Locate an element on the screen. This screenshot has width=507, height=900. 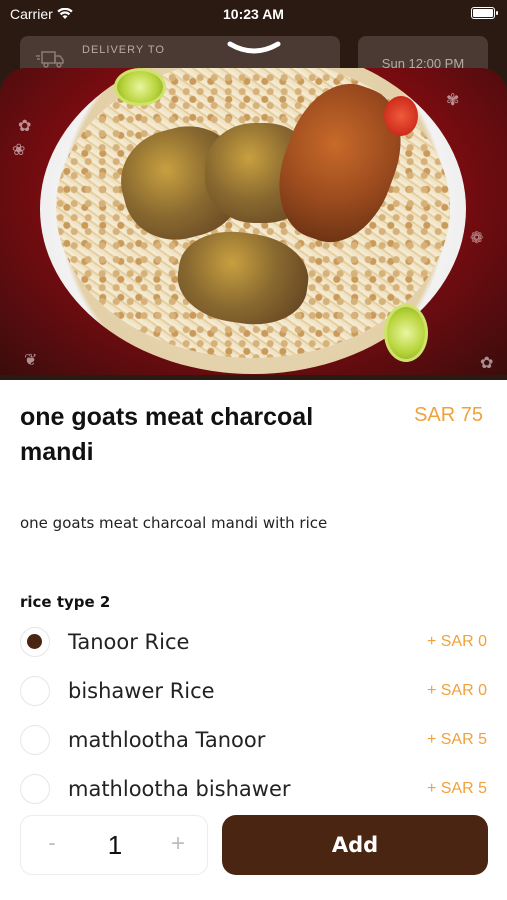
options-section-title: rice type 2 is located at coordinates (65, 602).